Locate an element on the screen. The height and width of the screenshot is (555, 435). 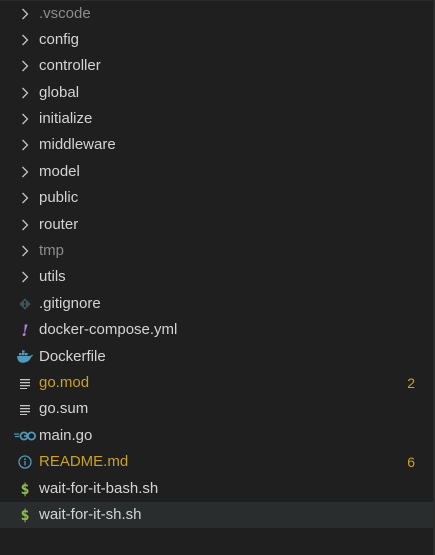
folder-label: router is located at coordinates (59, 224).